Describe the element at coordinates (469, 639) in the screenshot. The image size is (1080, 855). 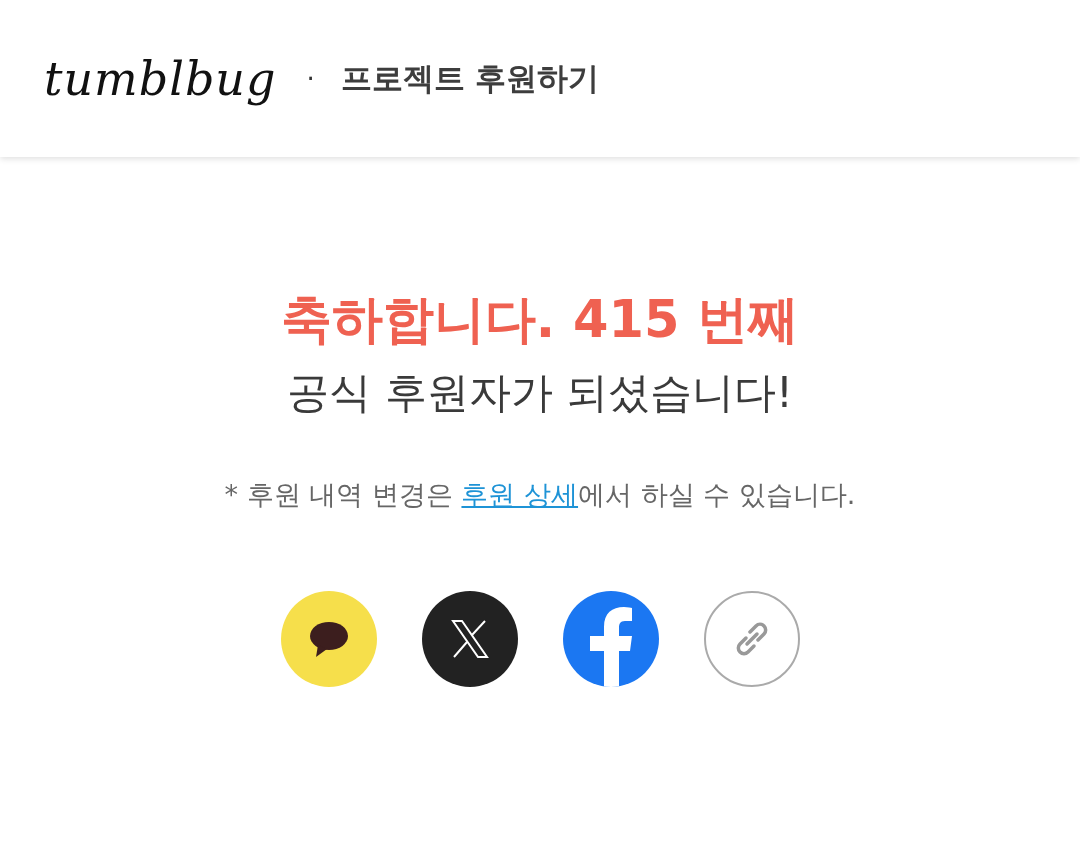
I see `x-icon` at that location.